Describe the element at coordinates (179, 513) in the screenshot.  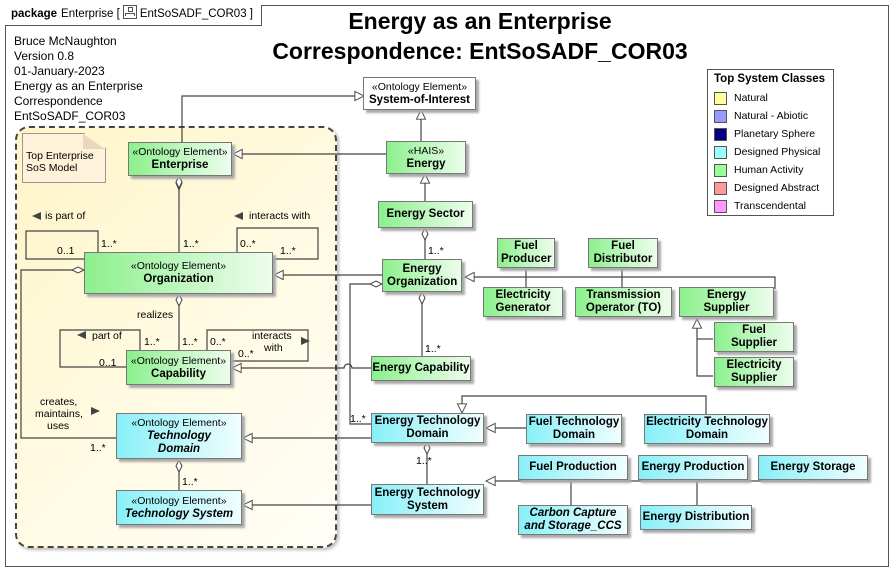
I see `element-name: Technology System` at that location.